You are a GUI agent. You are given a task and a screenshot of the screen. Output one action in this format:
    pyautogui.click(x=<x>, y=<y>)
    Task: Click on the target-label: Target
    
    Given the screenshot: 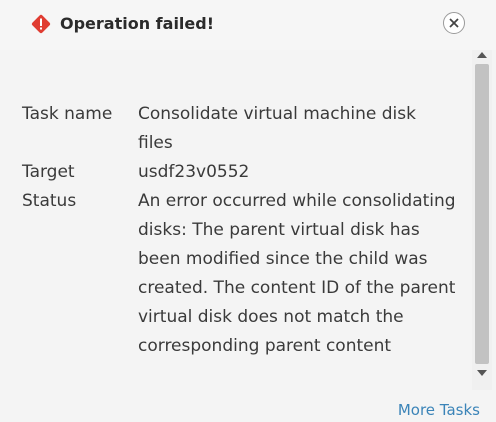 What is the action you would take?
    pyautogui.click(x=48, y=172)
    